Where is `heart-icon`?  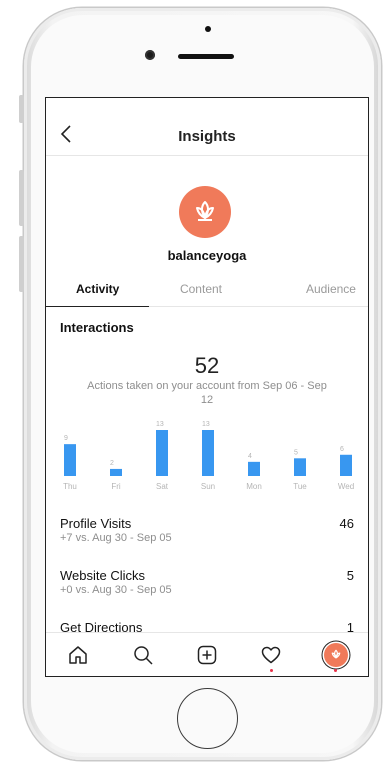
heart-icon is located at coordinates (271, 654).